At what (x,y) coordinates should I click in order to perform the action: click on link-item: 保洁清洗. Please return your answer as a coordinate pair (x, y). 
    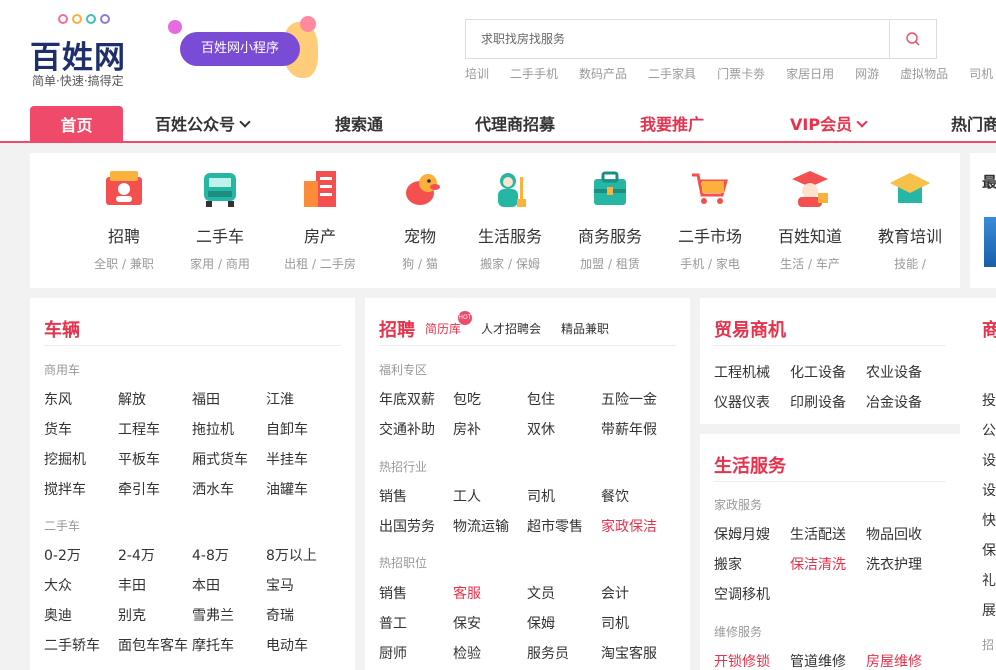
    Looking at the image, I should click on (828, 564).